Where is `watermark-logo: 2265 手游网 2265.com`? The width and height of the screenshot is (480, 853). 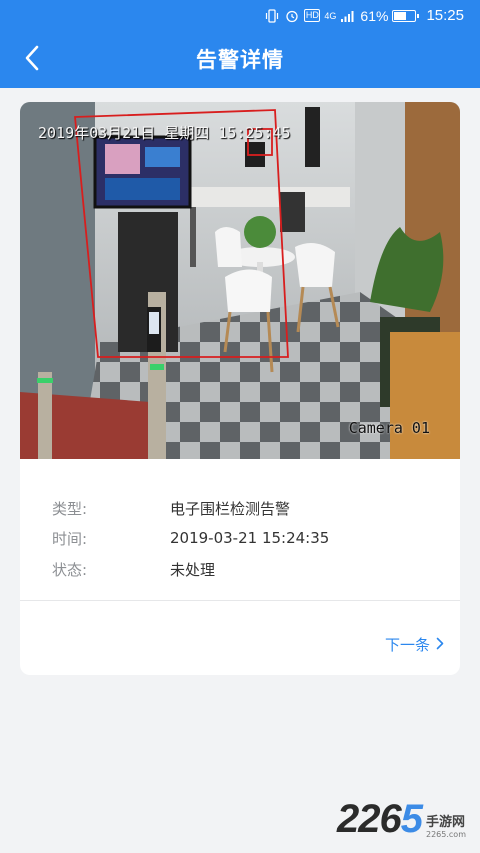
watermark-logo: 2265 手游网 2265.com is located at coordinates (401, 819).